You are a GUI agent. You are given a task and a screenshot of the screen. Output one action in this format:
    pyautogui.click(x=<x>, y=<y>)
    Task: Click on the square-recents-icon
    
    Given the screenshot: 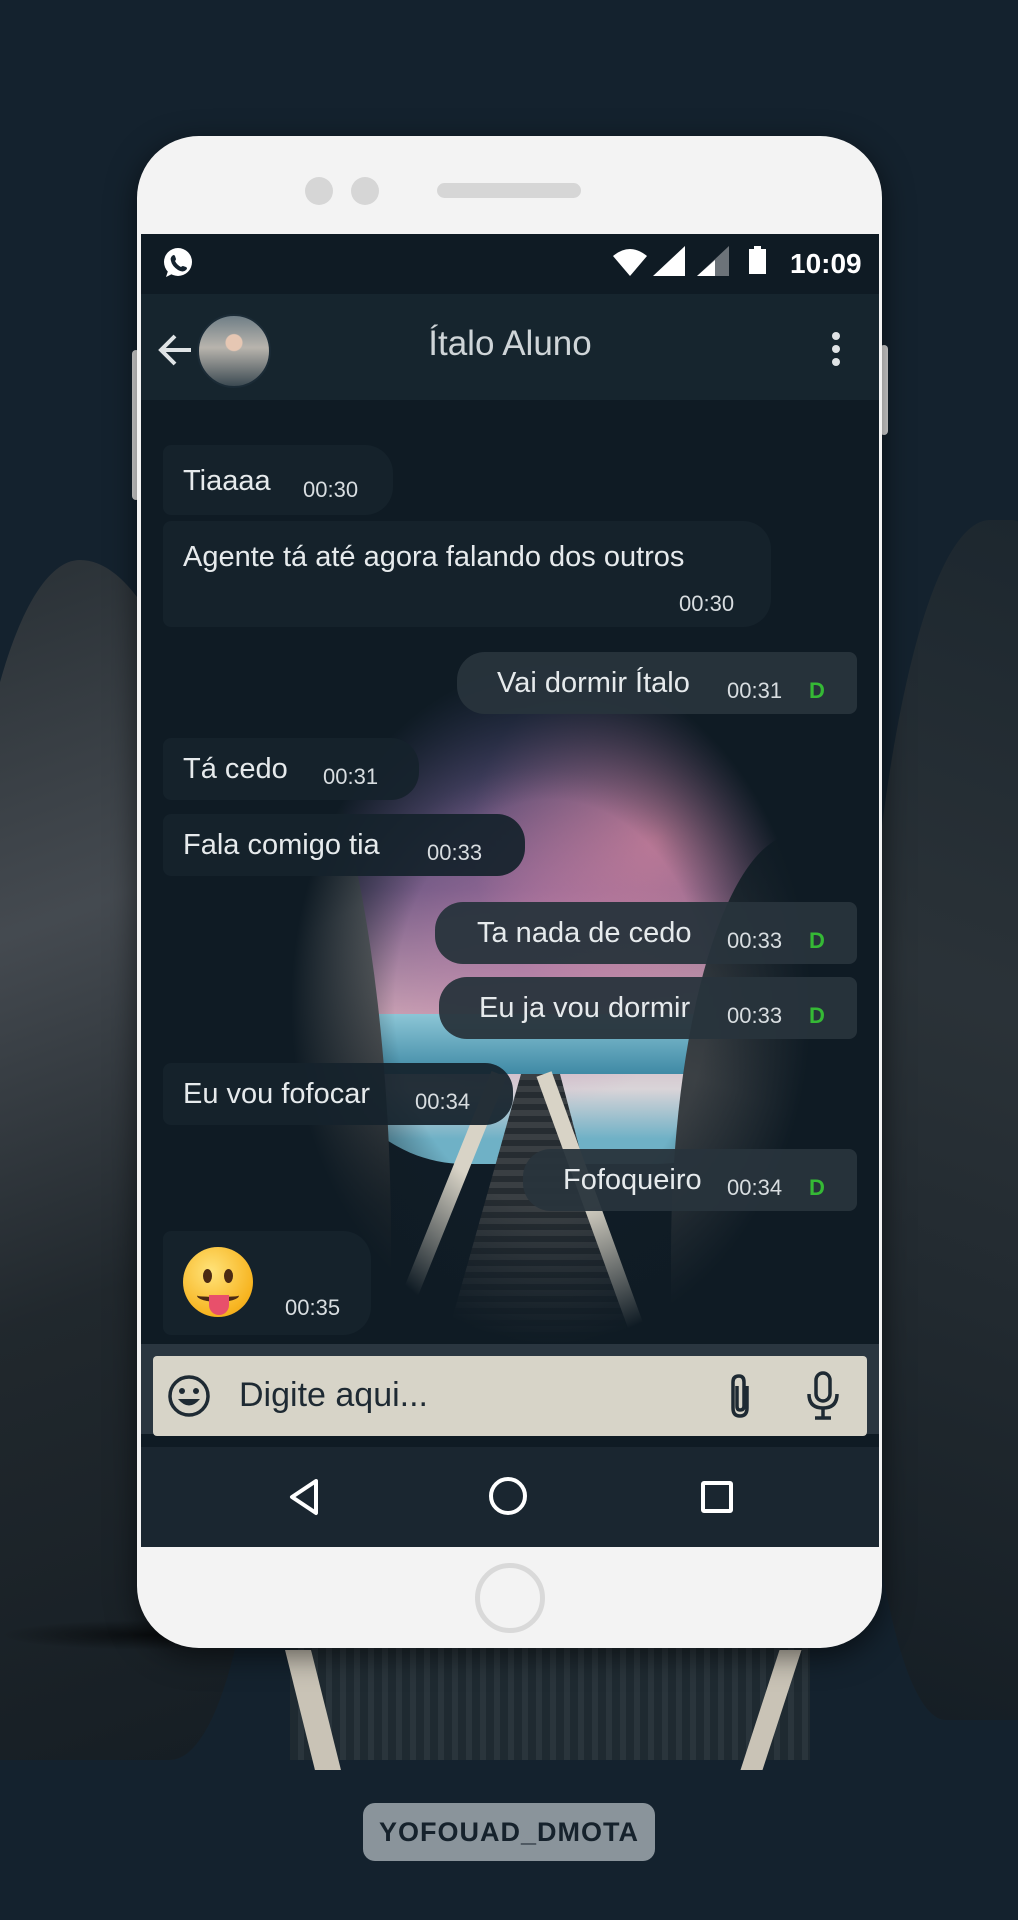 What is the action you would take?
    pyautogui.click(x=717, y=1497)
    